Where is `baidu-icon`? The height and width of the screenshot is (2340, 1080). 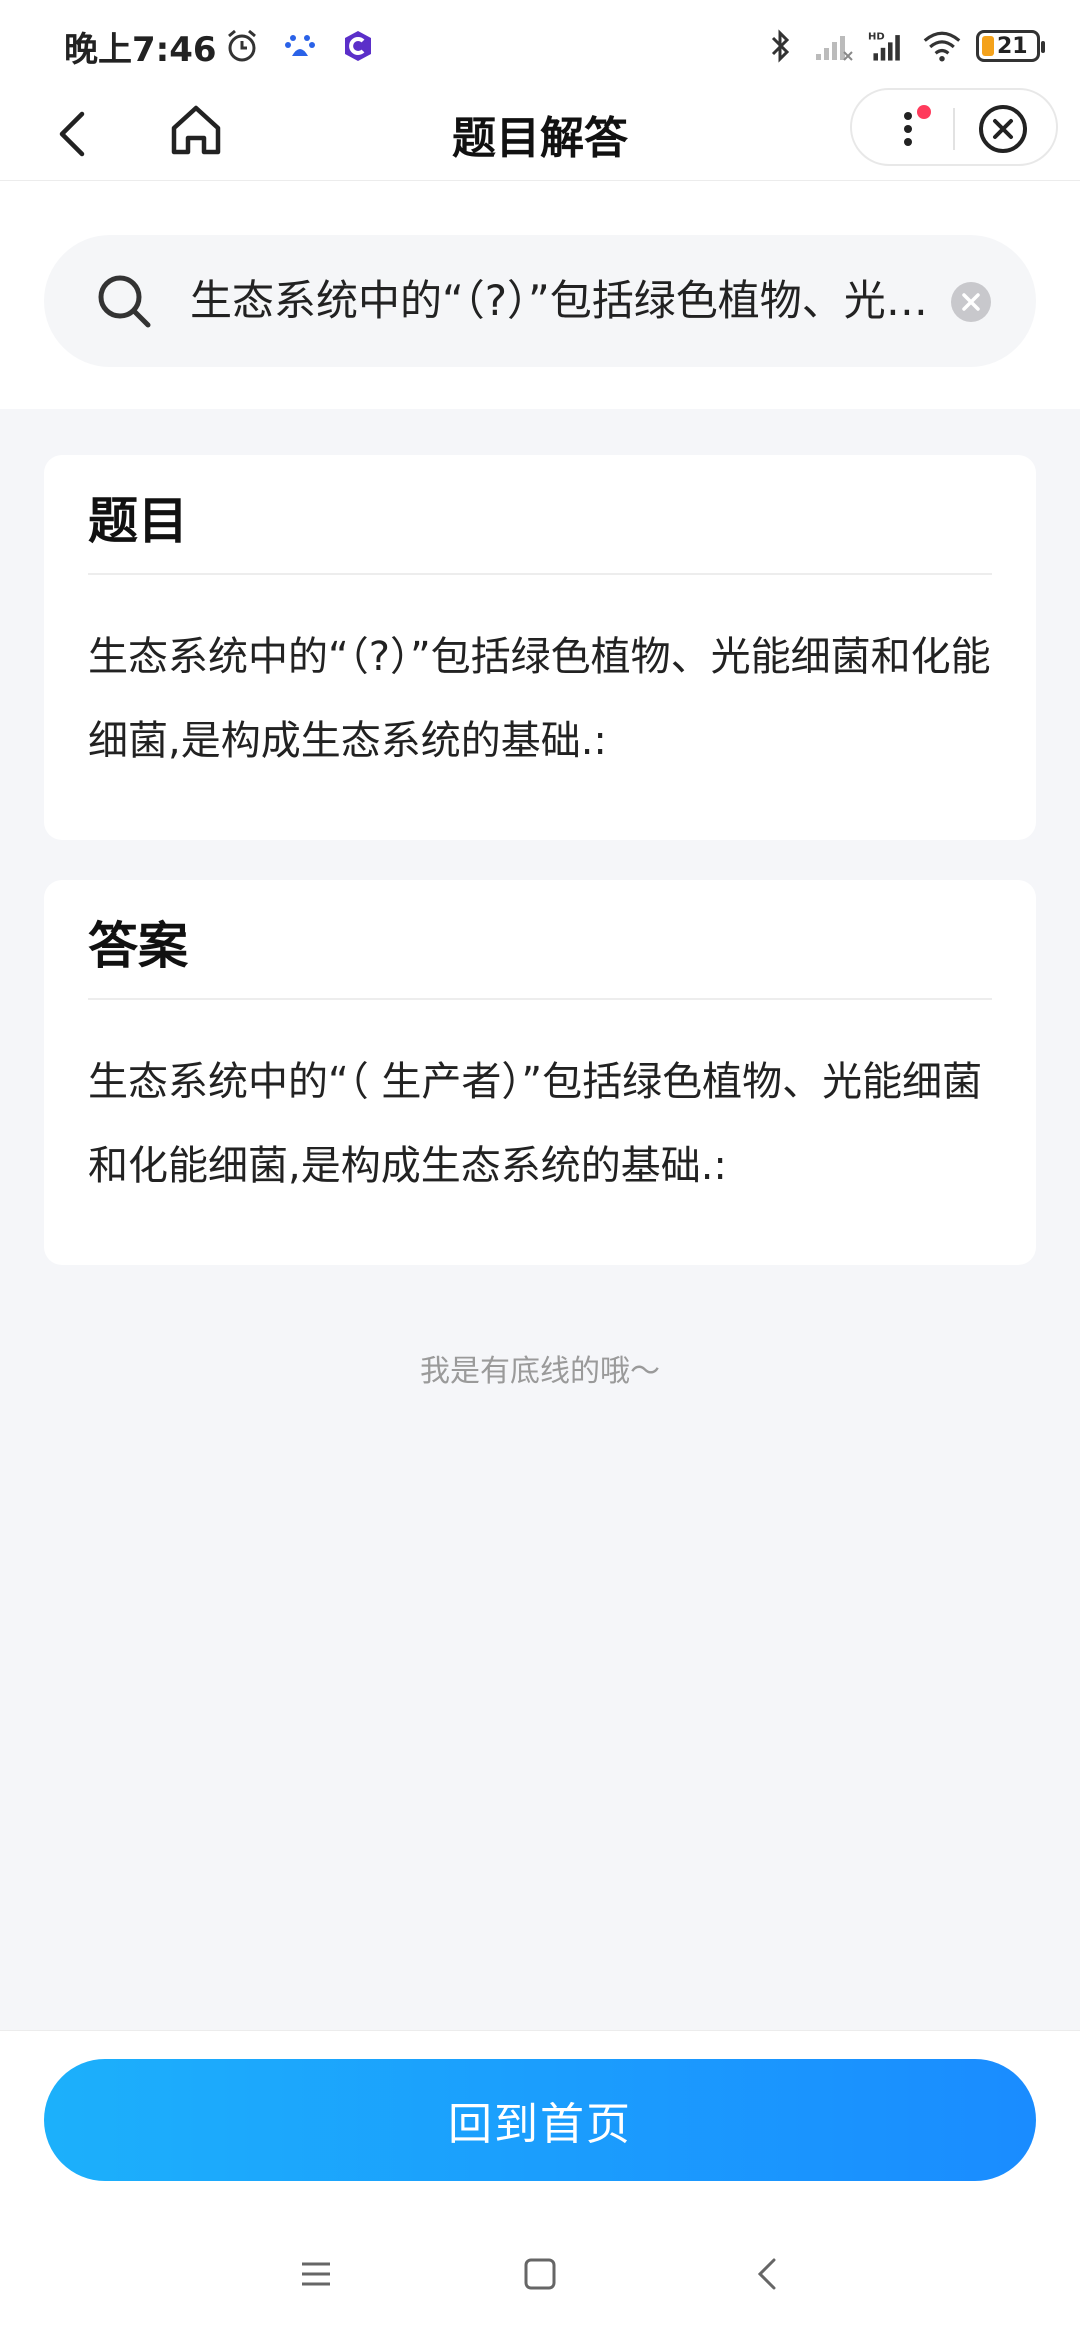
baidu-icon is located at coordinates (300, 46).